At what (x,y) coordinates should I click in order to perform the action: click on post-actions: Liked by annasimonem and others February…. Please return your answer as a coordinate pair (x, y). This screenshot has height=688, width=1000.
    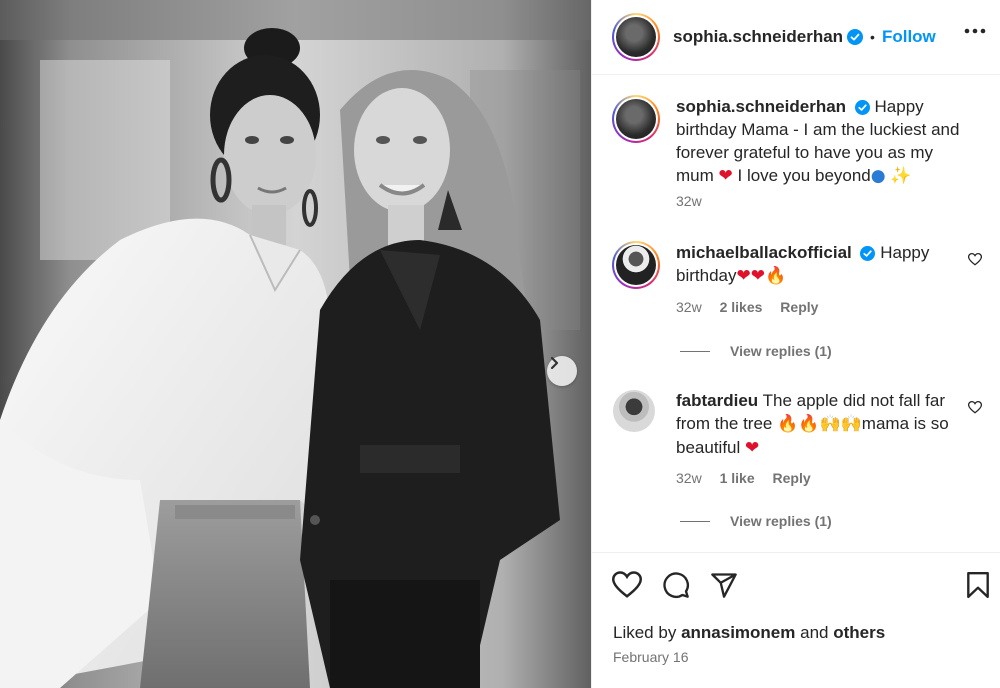
    Looking at the image, I should click on (796, 620).